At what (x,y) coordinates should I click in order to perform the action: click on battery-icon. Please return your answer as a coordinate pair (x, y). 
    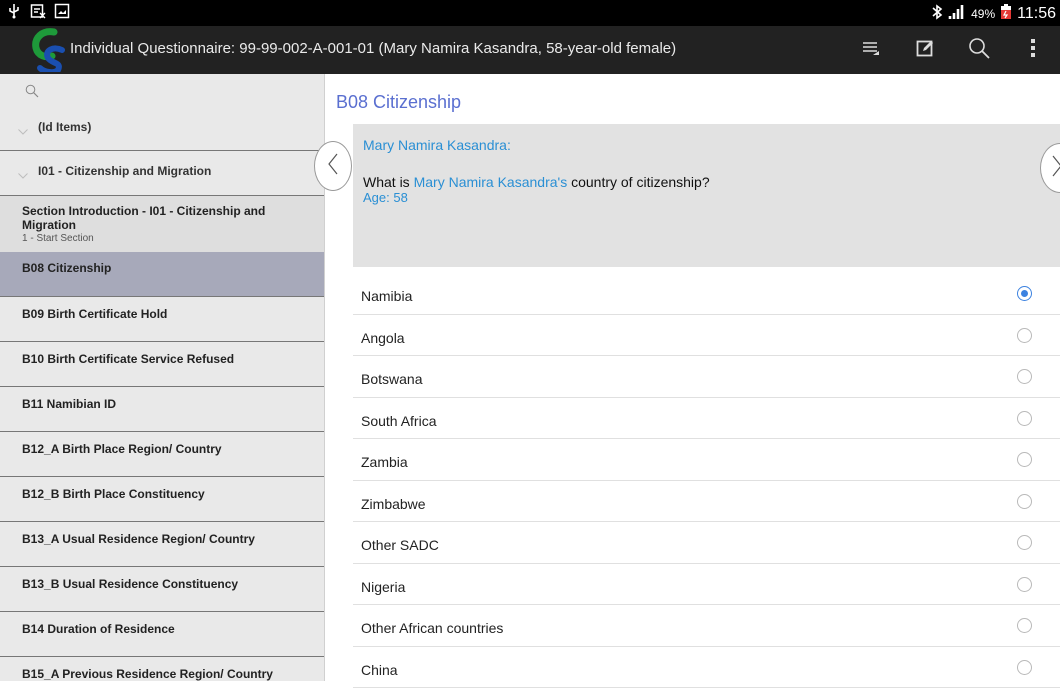
    Looking at the image, I should click on (1006, 13).